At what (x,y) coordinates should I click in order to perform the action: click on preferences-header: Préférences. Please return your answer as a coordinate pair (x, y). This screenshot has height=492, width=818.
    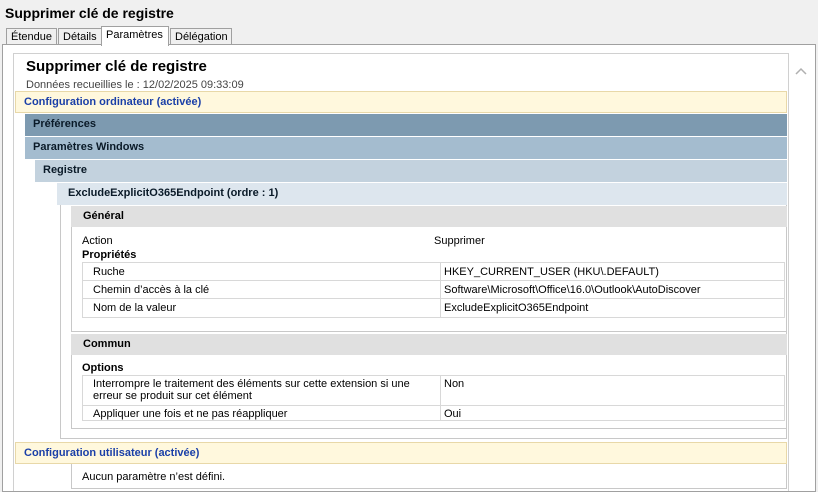
    Looking at the image, I should click on (406, 125).